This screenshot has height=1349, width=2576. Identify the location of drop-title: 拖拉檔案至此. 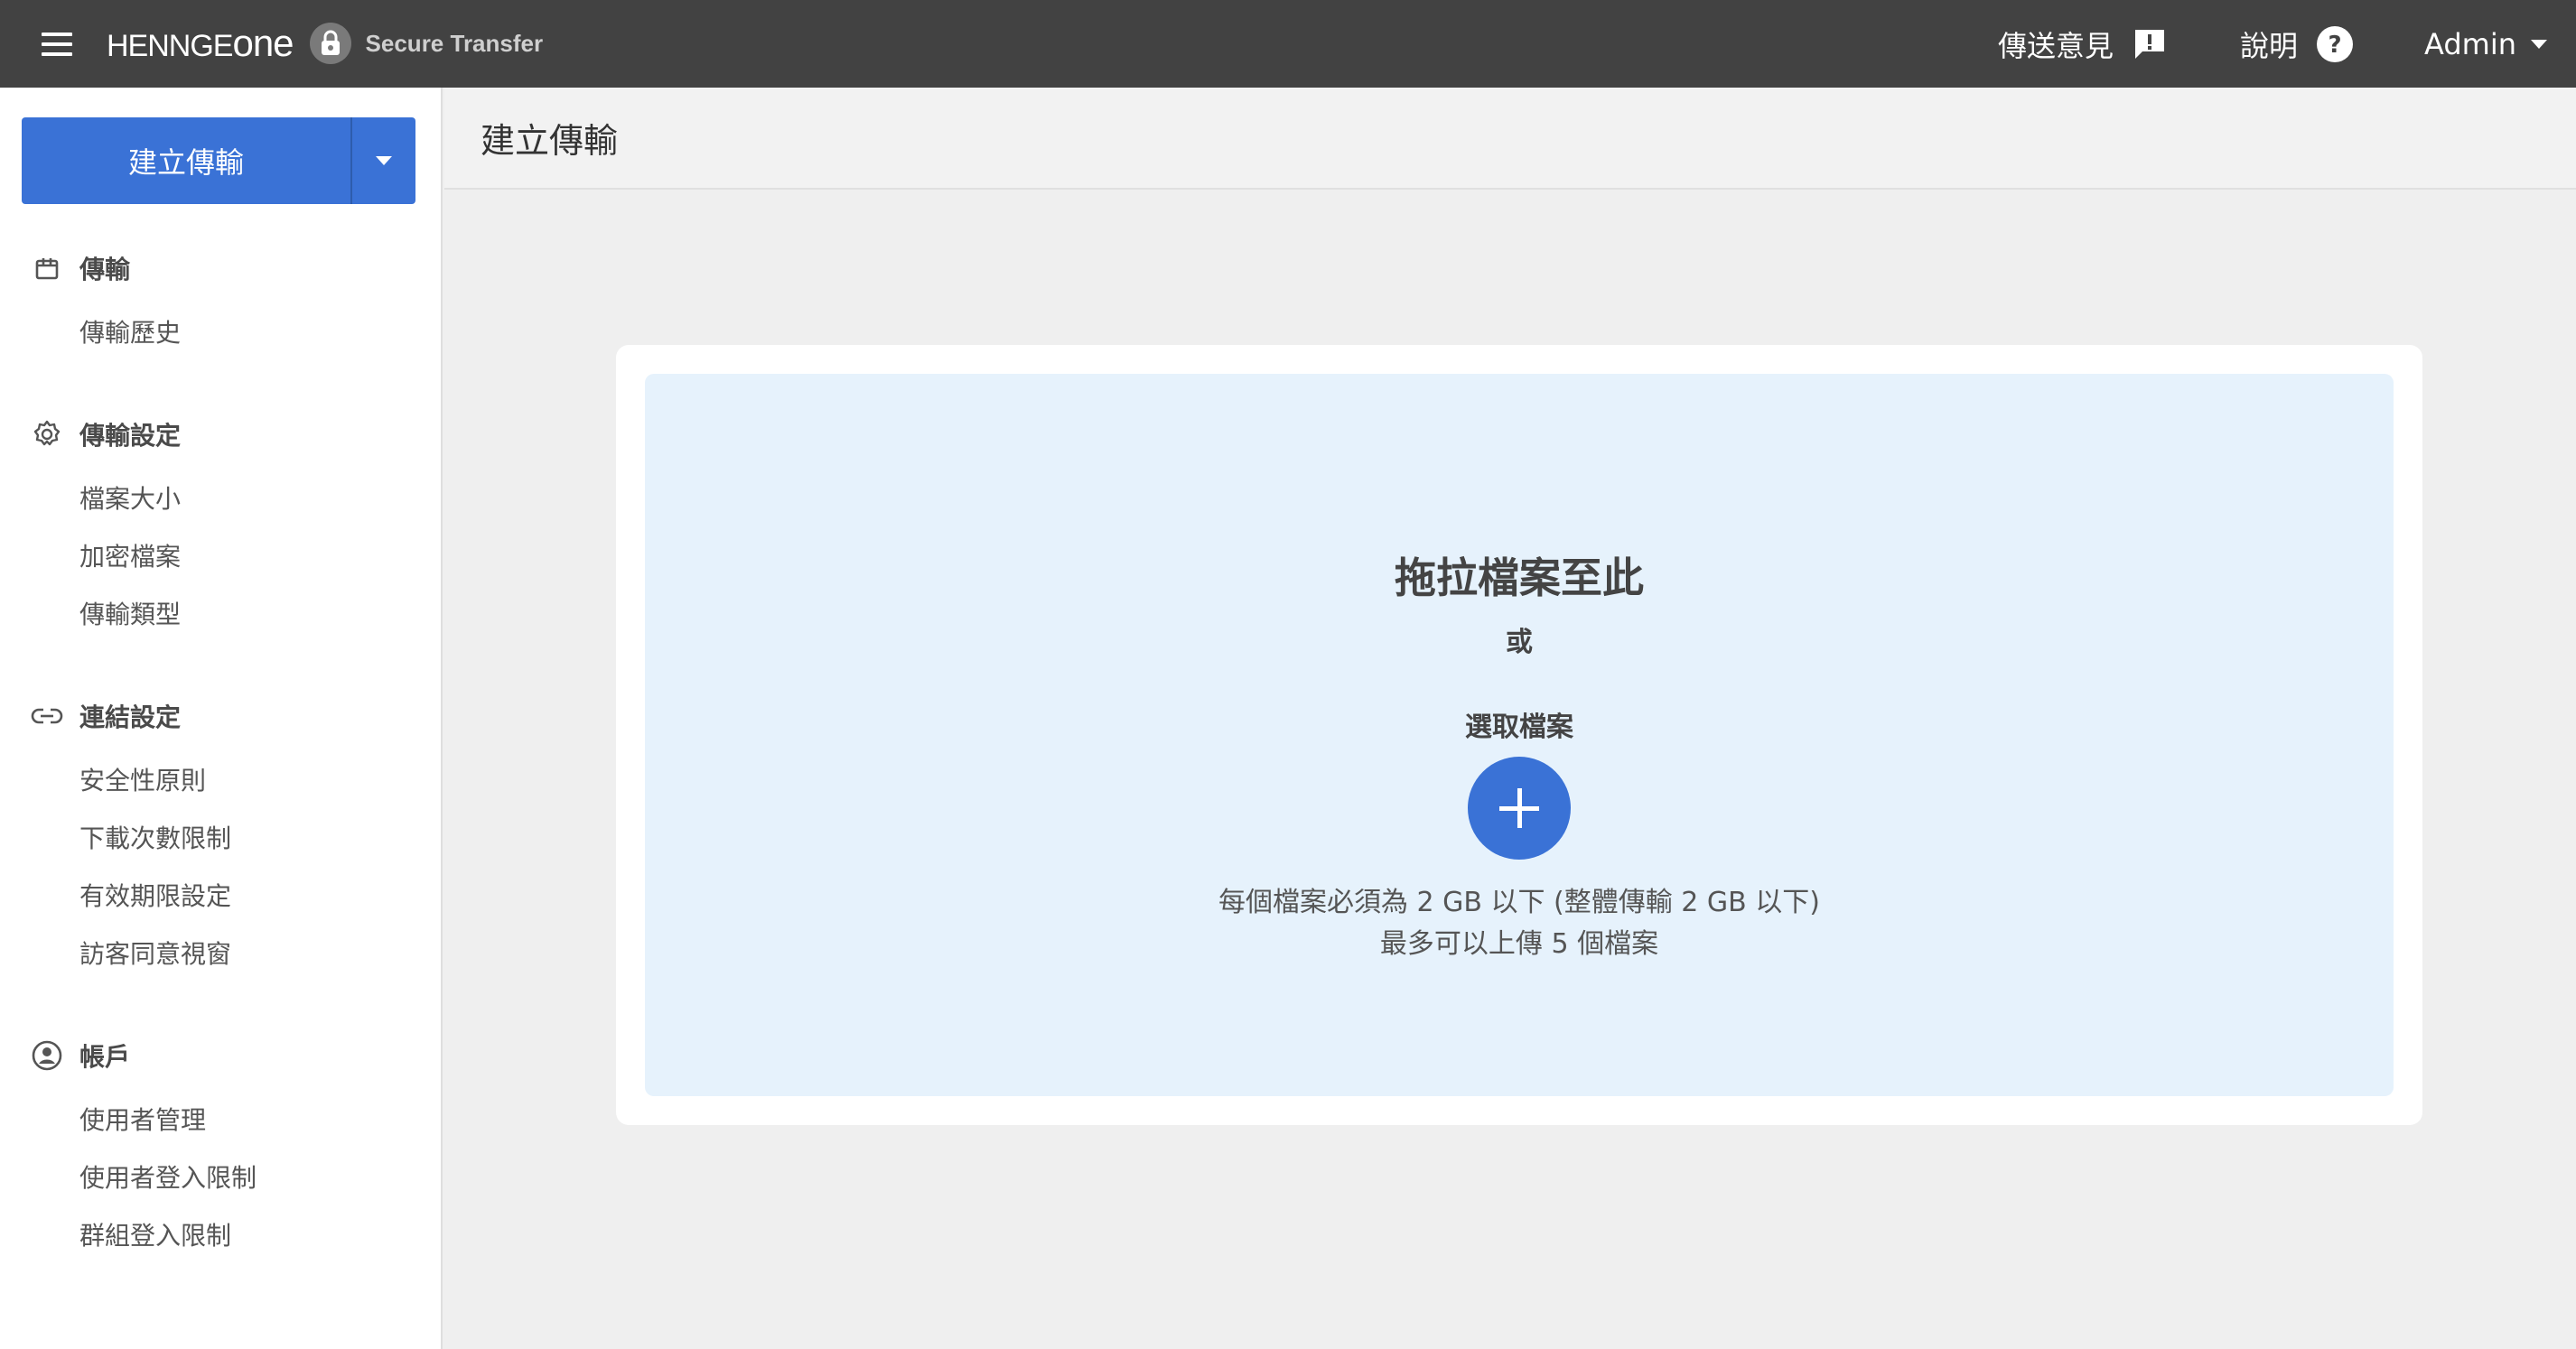
(1519, 578).